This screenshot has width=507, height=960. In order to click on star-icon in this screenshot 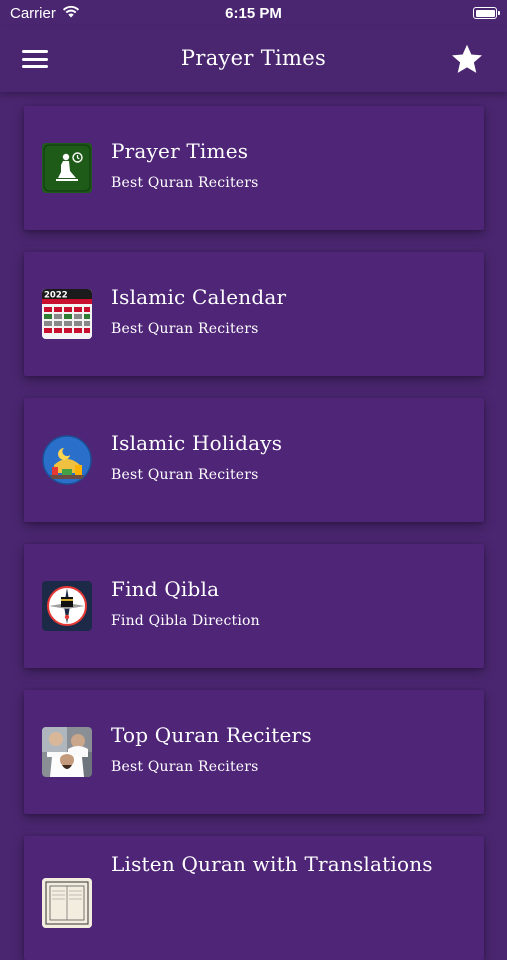, I will do `click(467, 60)`.